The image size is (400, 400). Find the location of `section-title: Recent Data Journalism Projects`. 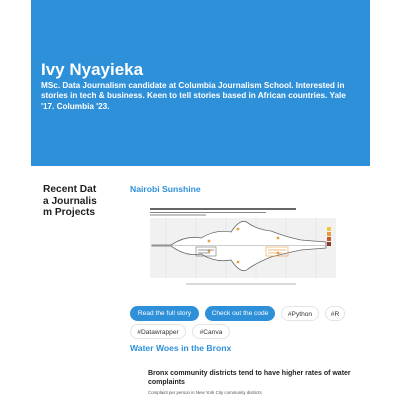

section-title: Recent Data Journalism Projects is located at coordinates (70, 201).